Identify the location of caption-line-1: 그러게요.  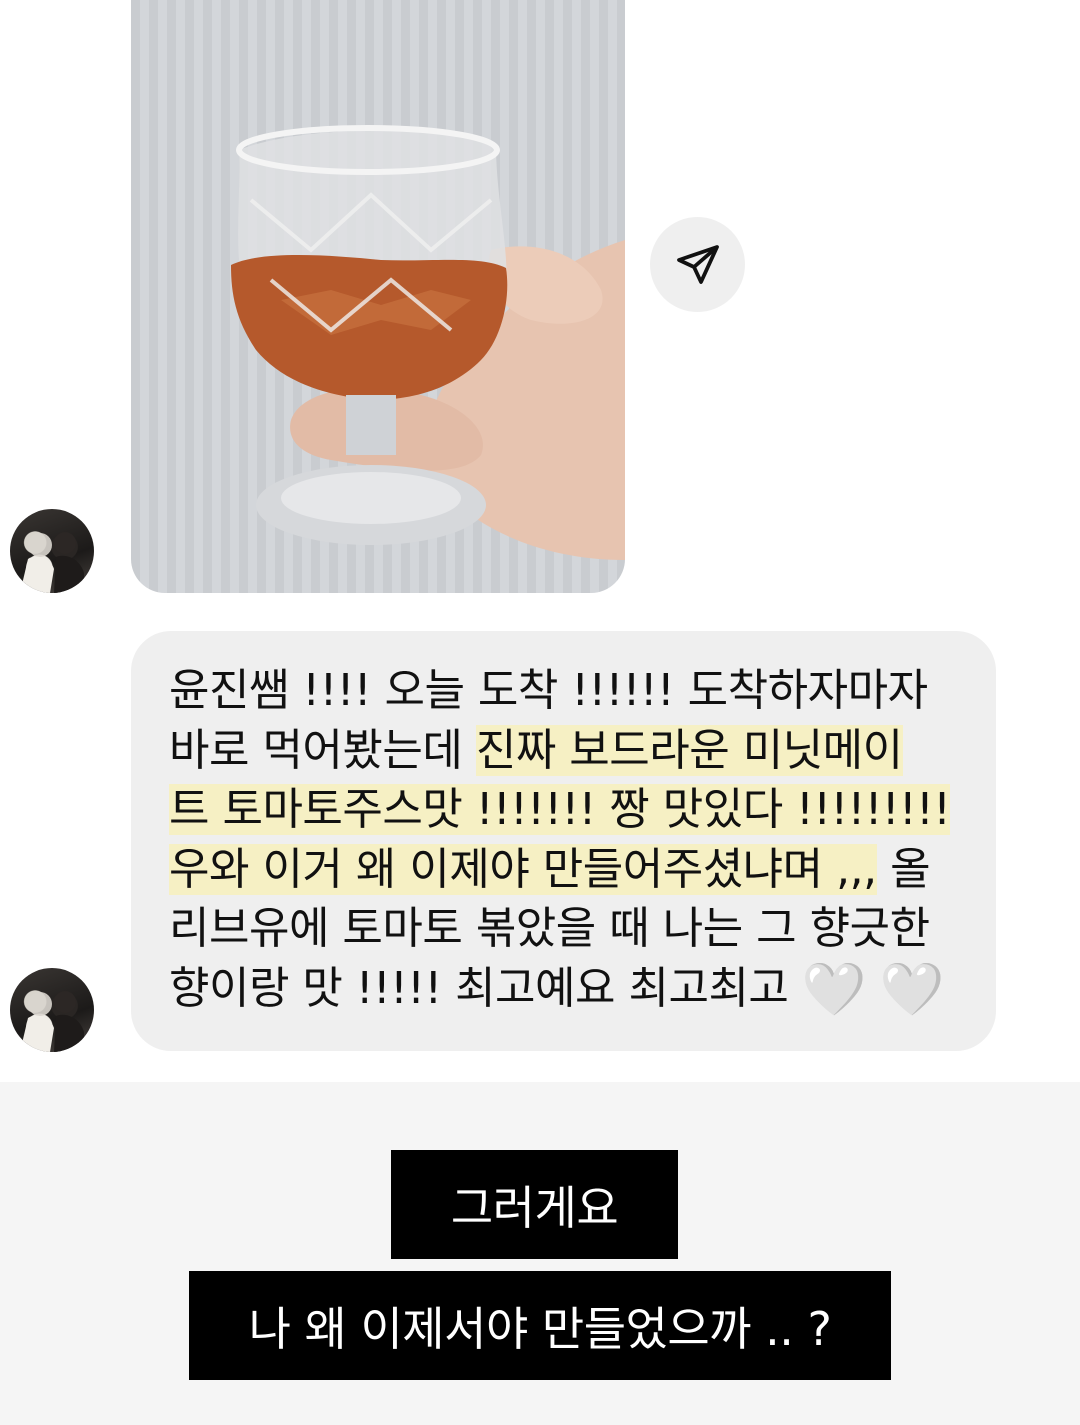
(534, 1204).